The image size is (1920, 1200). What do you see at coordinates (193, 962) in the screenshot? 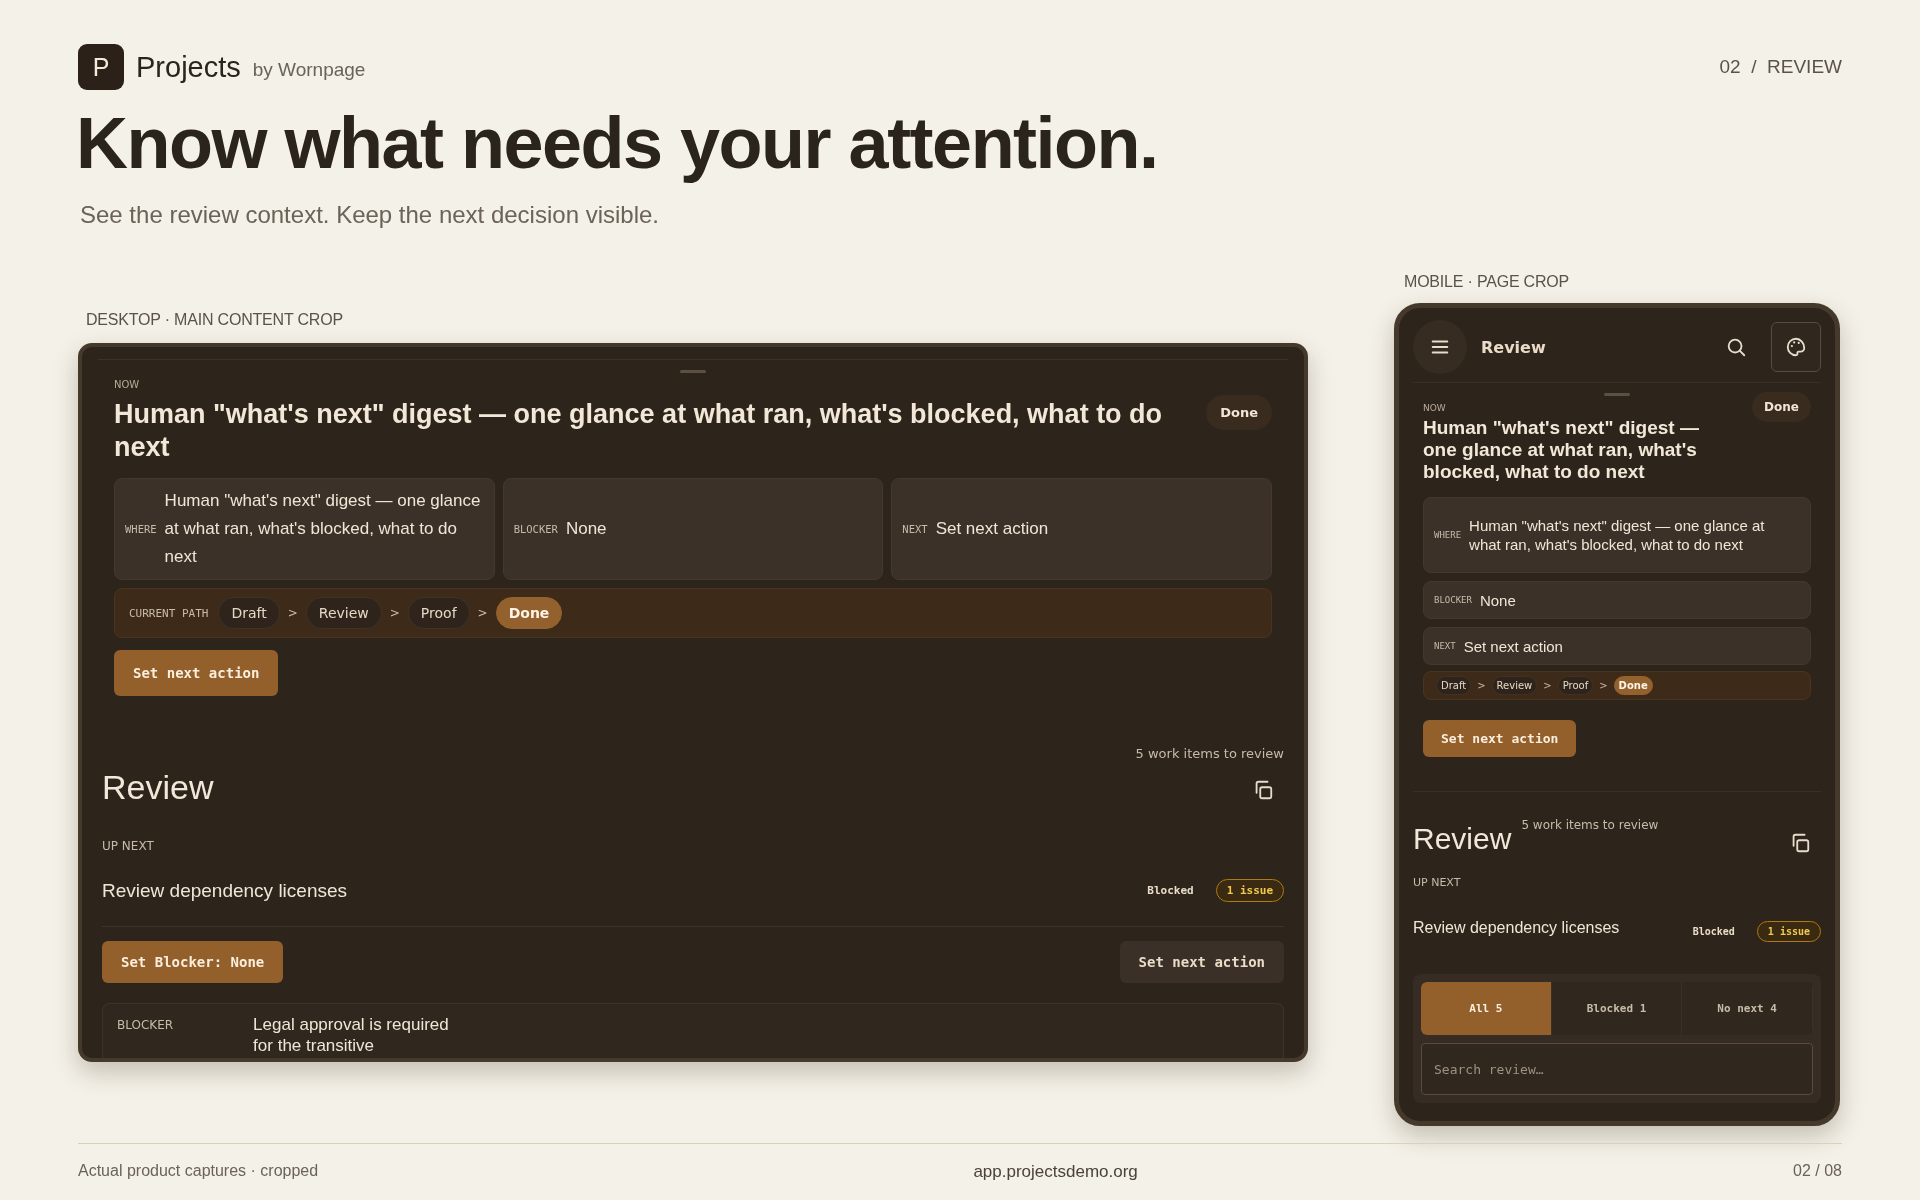
I see `set-blocker-button: Set Blocker: None` at bounding box center [193, 962].